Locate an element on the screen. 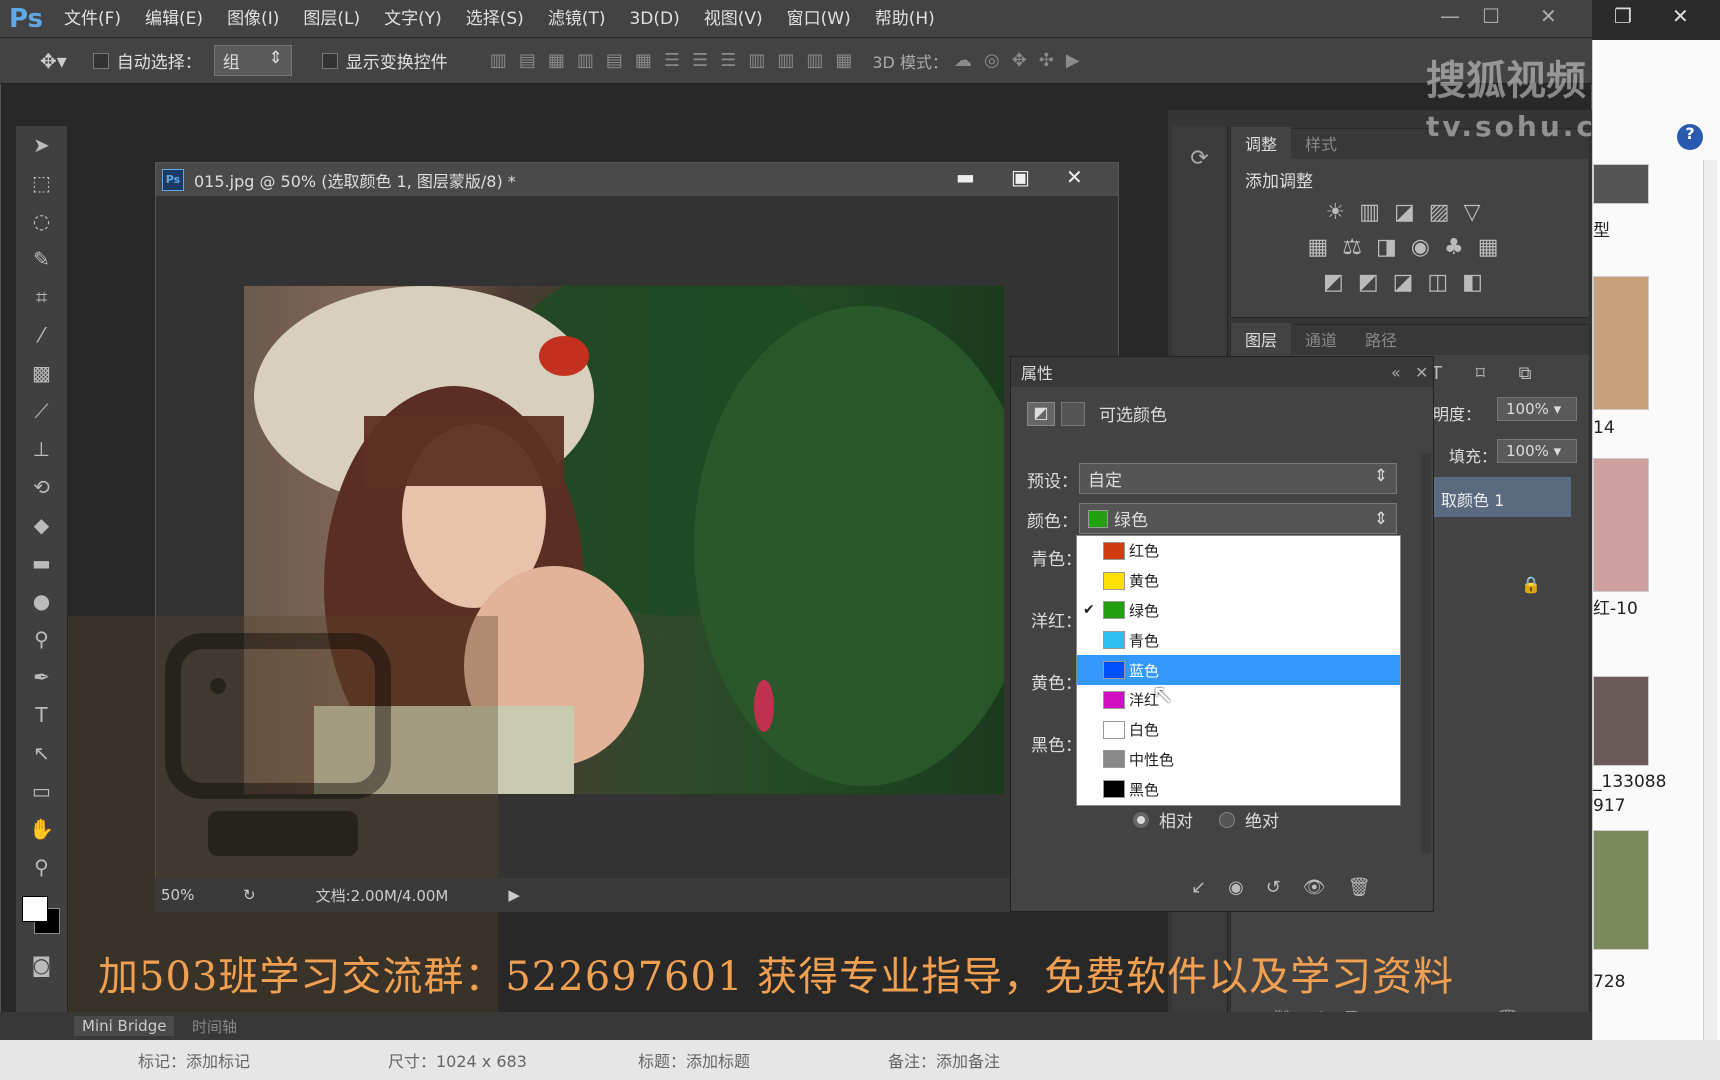 The image size is (1720, 1080). zoom-level: 50% is located at coordinates (196, 895).